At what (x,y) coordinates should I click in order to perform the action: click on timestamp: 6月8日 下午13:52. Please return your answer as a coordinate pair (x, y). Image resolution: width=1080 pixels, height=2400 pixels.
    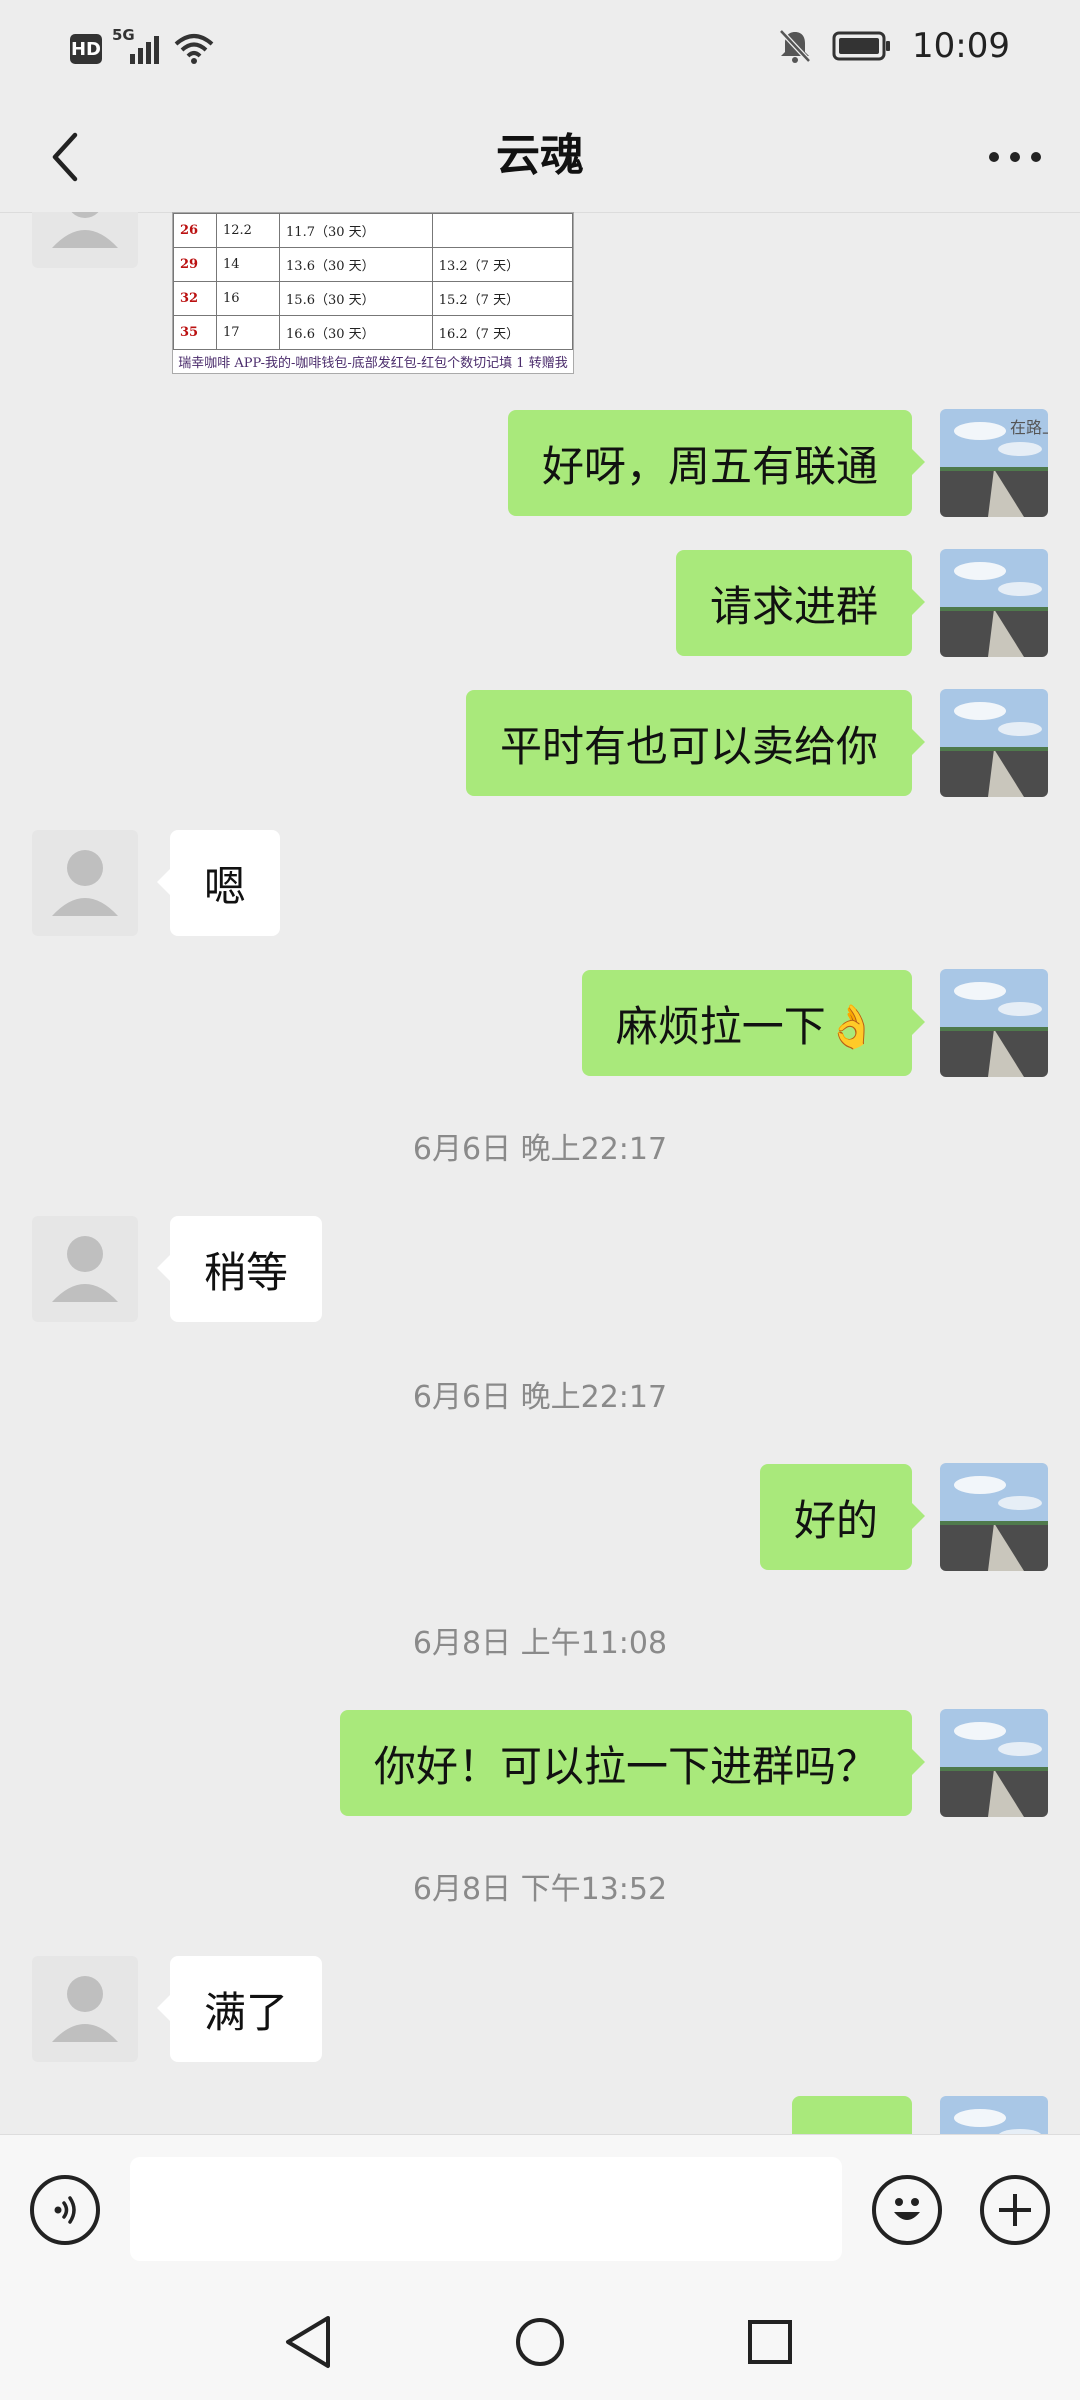
    Looking at the image, I should click on (540, 1889).